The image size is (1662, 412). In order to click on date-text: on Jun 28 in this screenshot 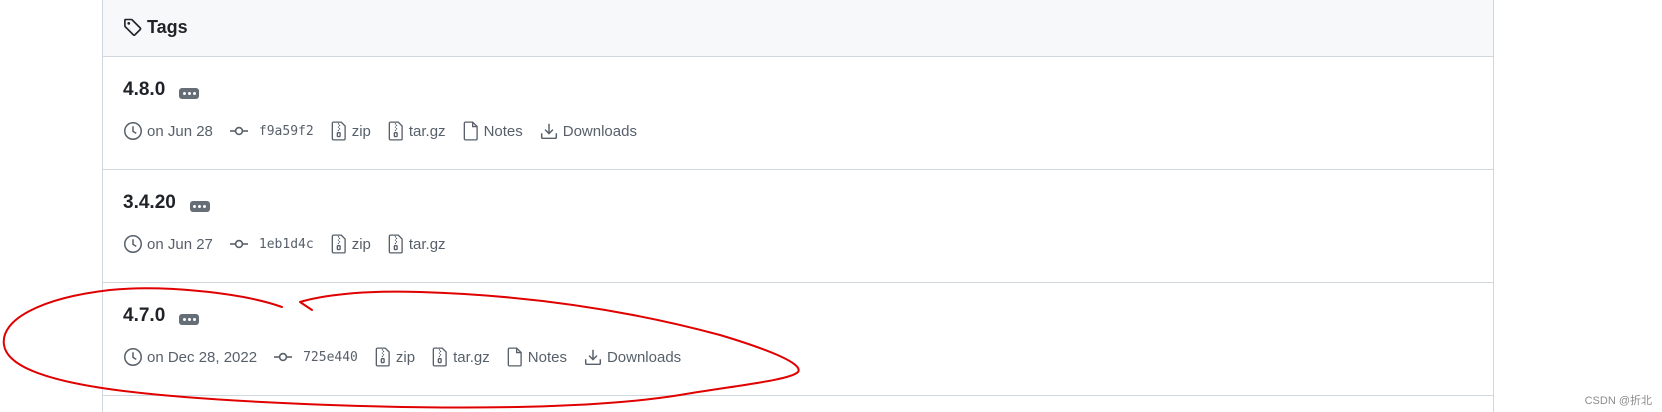, I will do `click(180, 131)`.